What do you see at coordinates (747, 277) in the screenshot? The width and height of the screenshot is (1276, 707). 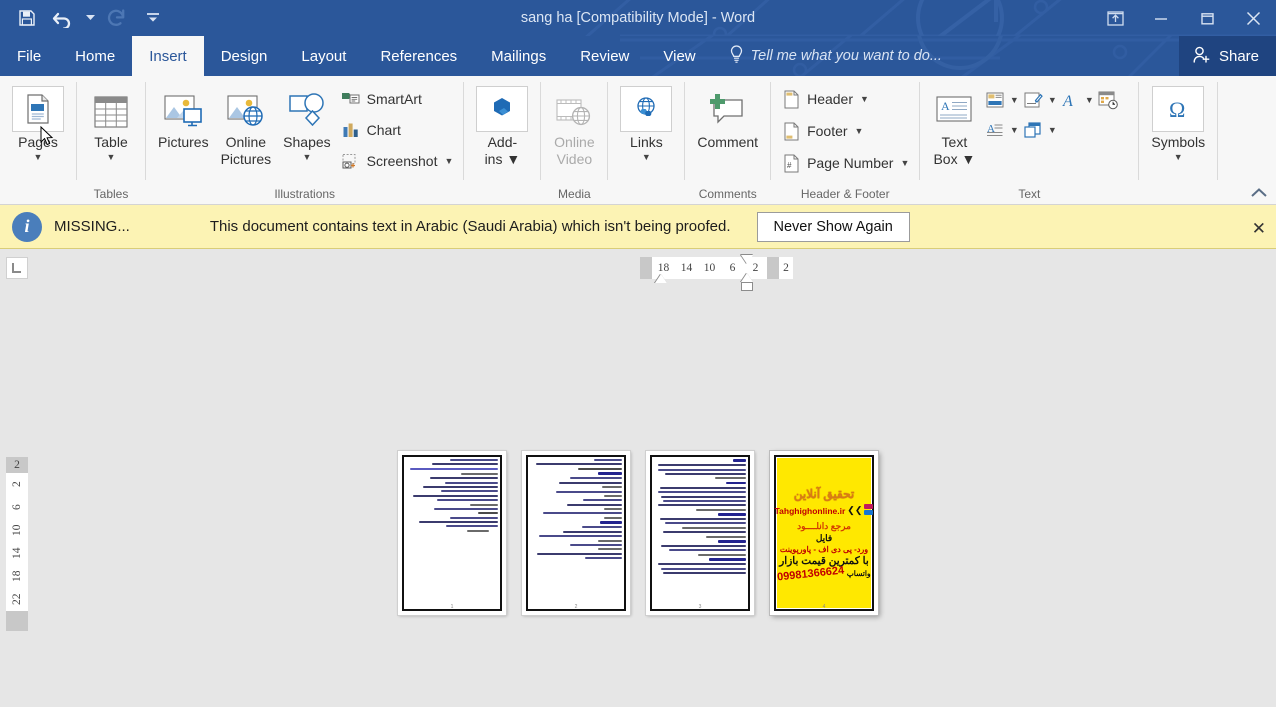 I see `right-indent-marker` at bounding box center [747, 277].